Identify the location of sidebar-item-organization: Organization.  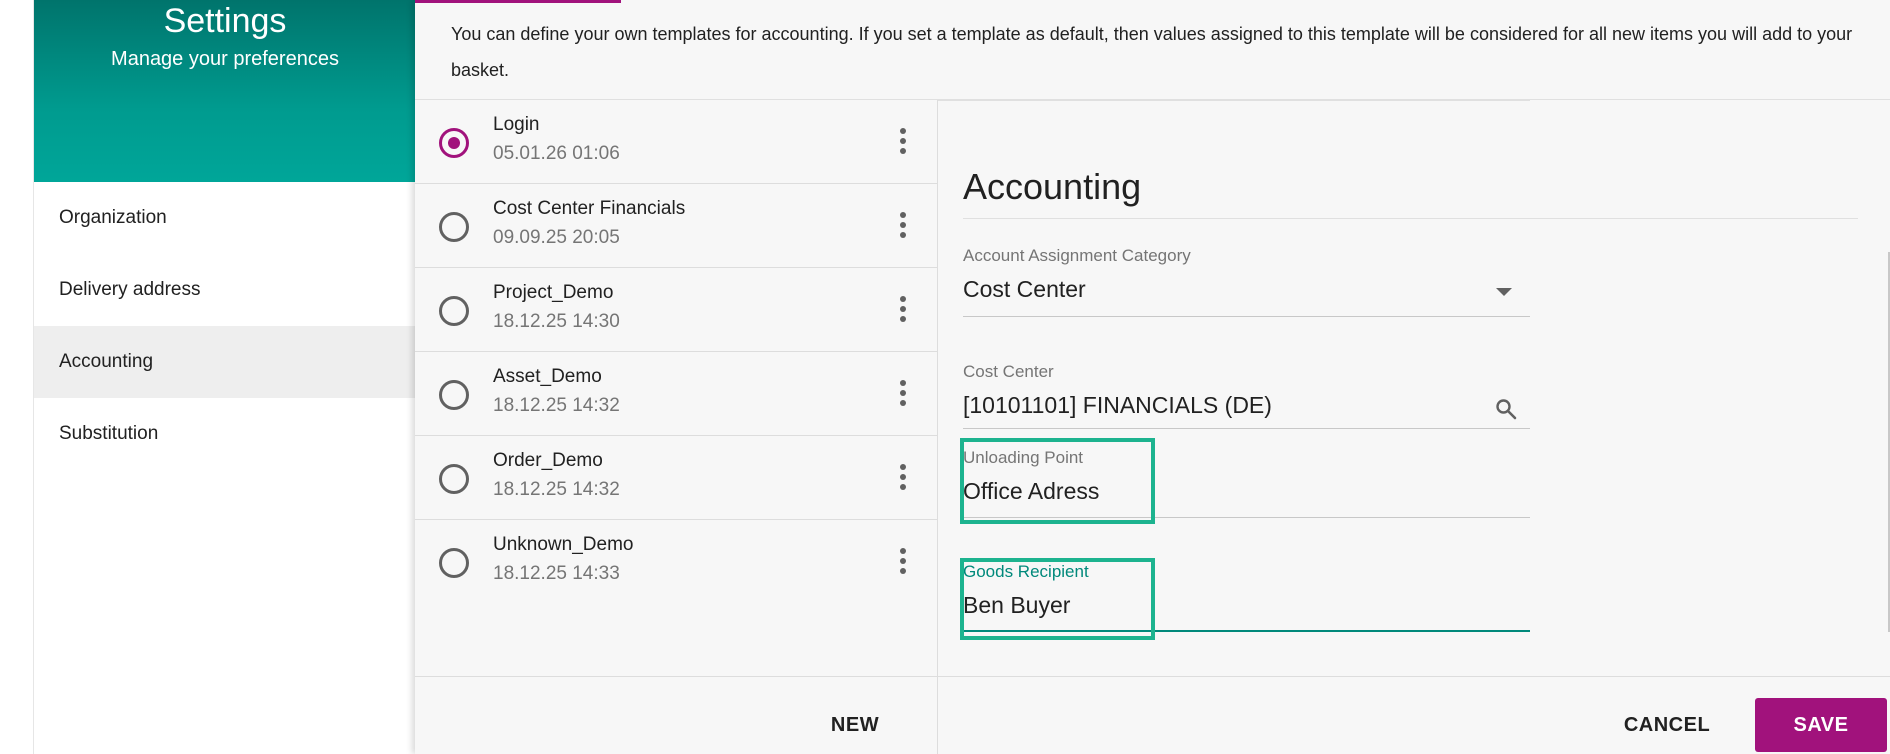
(225, 218).